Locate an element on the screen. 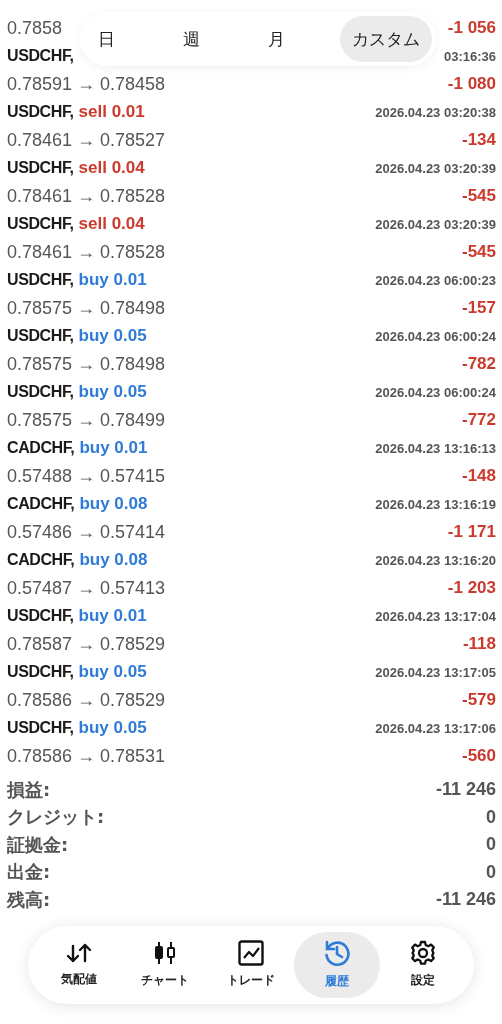  nav-tab: 設定 is located at coordinates (423, 964).